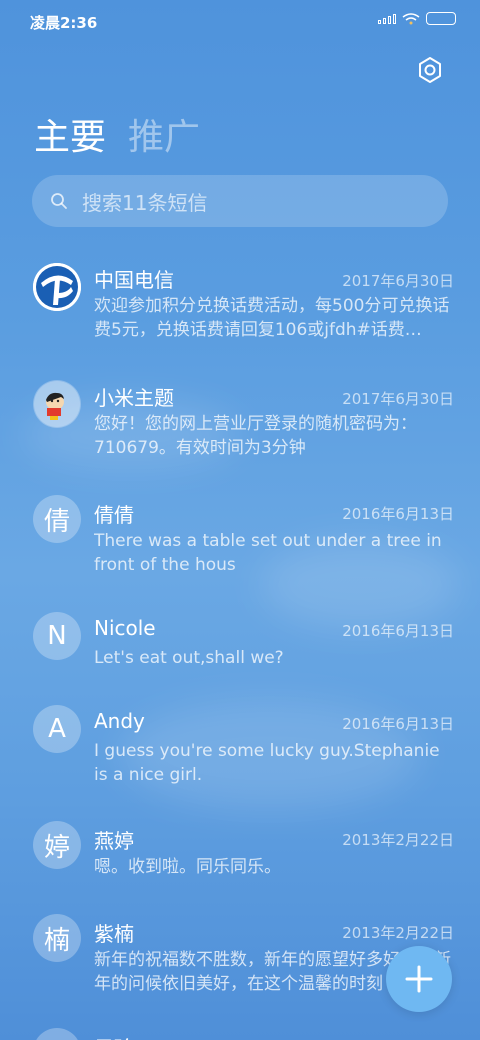 This screenshot has width=480, height=1040. I want to click on contact-avatar: 婷, so click(57, 845).